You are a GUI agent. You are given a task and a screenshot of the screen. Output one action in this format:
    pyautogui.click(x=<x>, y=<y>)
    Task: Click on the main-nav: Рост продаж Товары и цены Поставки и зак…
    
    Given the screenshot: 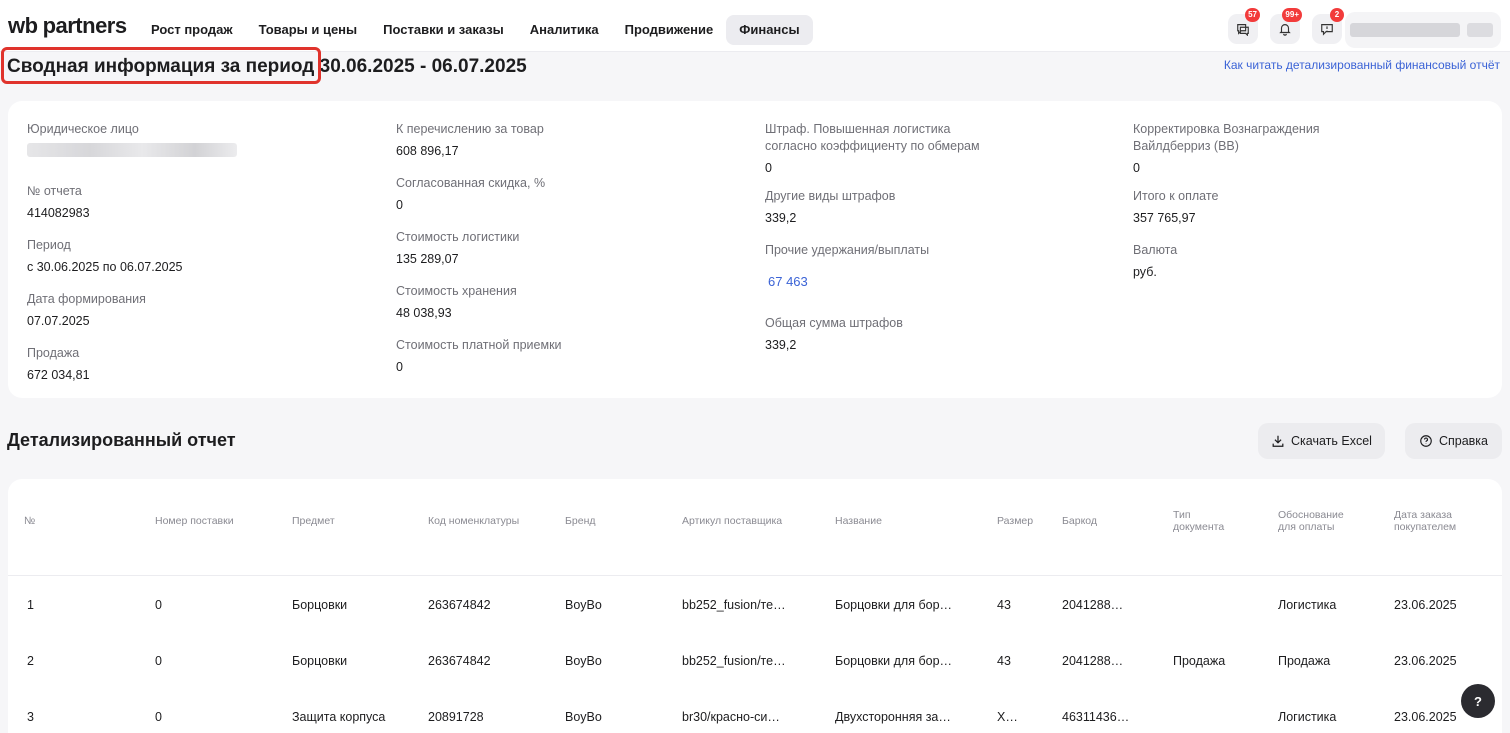 What is the action you would take?
    pyautogui.click(x=475, y=30)
    